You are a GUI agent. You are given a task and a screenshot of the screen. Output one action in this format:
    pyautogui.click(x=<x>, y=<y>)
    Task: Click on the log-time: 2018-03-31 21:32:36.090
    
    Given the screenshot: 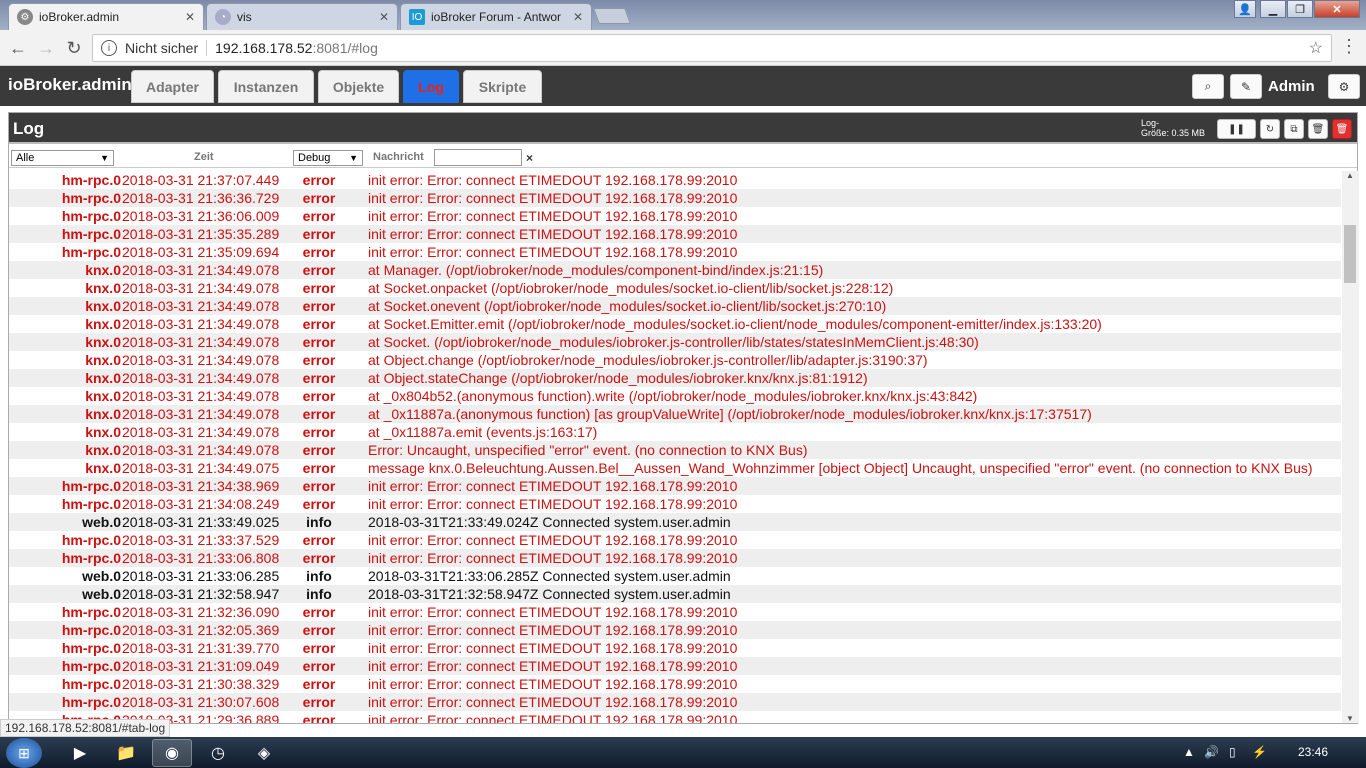 What is the action you would take?
    pyautogui.click(x=201, y=612)
    